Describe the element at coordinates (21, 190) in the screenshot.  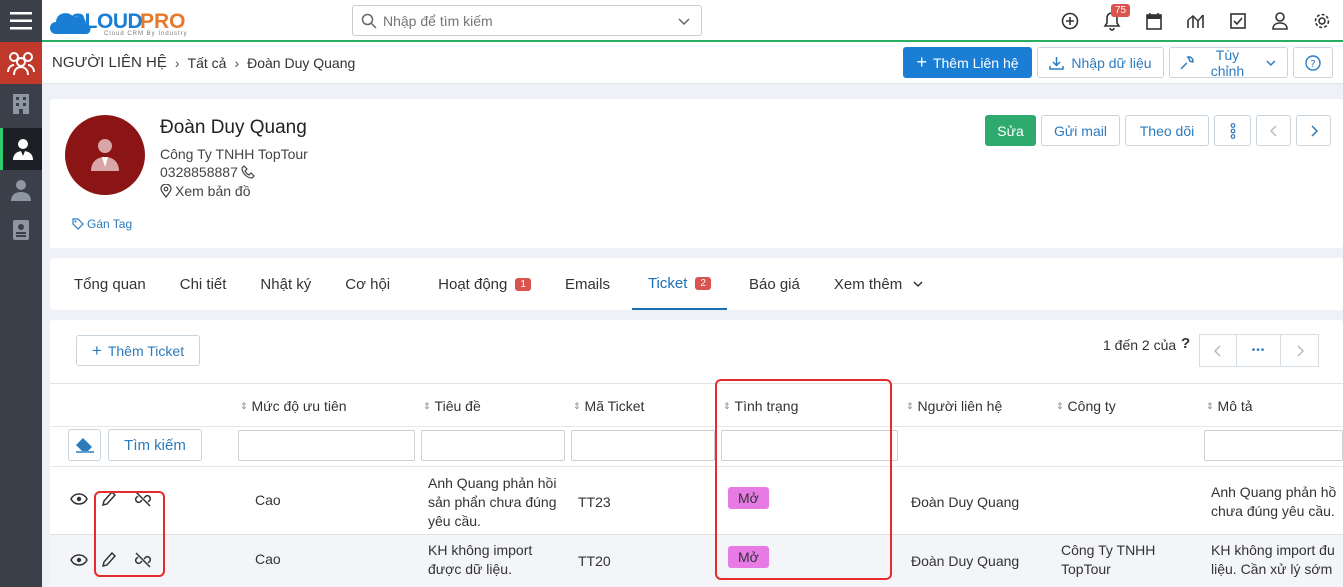
I see `sidebar-item-leads` at that location.